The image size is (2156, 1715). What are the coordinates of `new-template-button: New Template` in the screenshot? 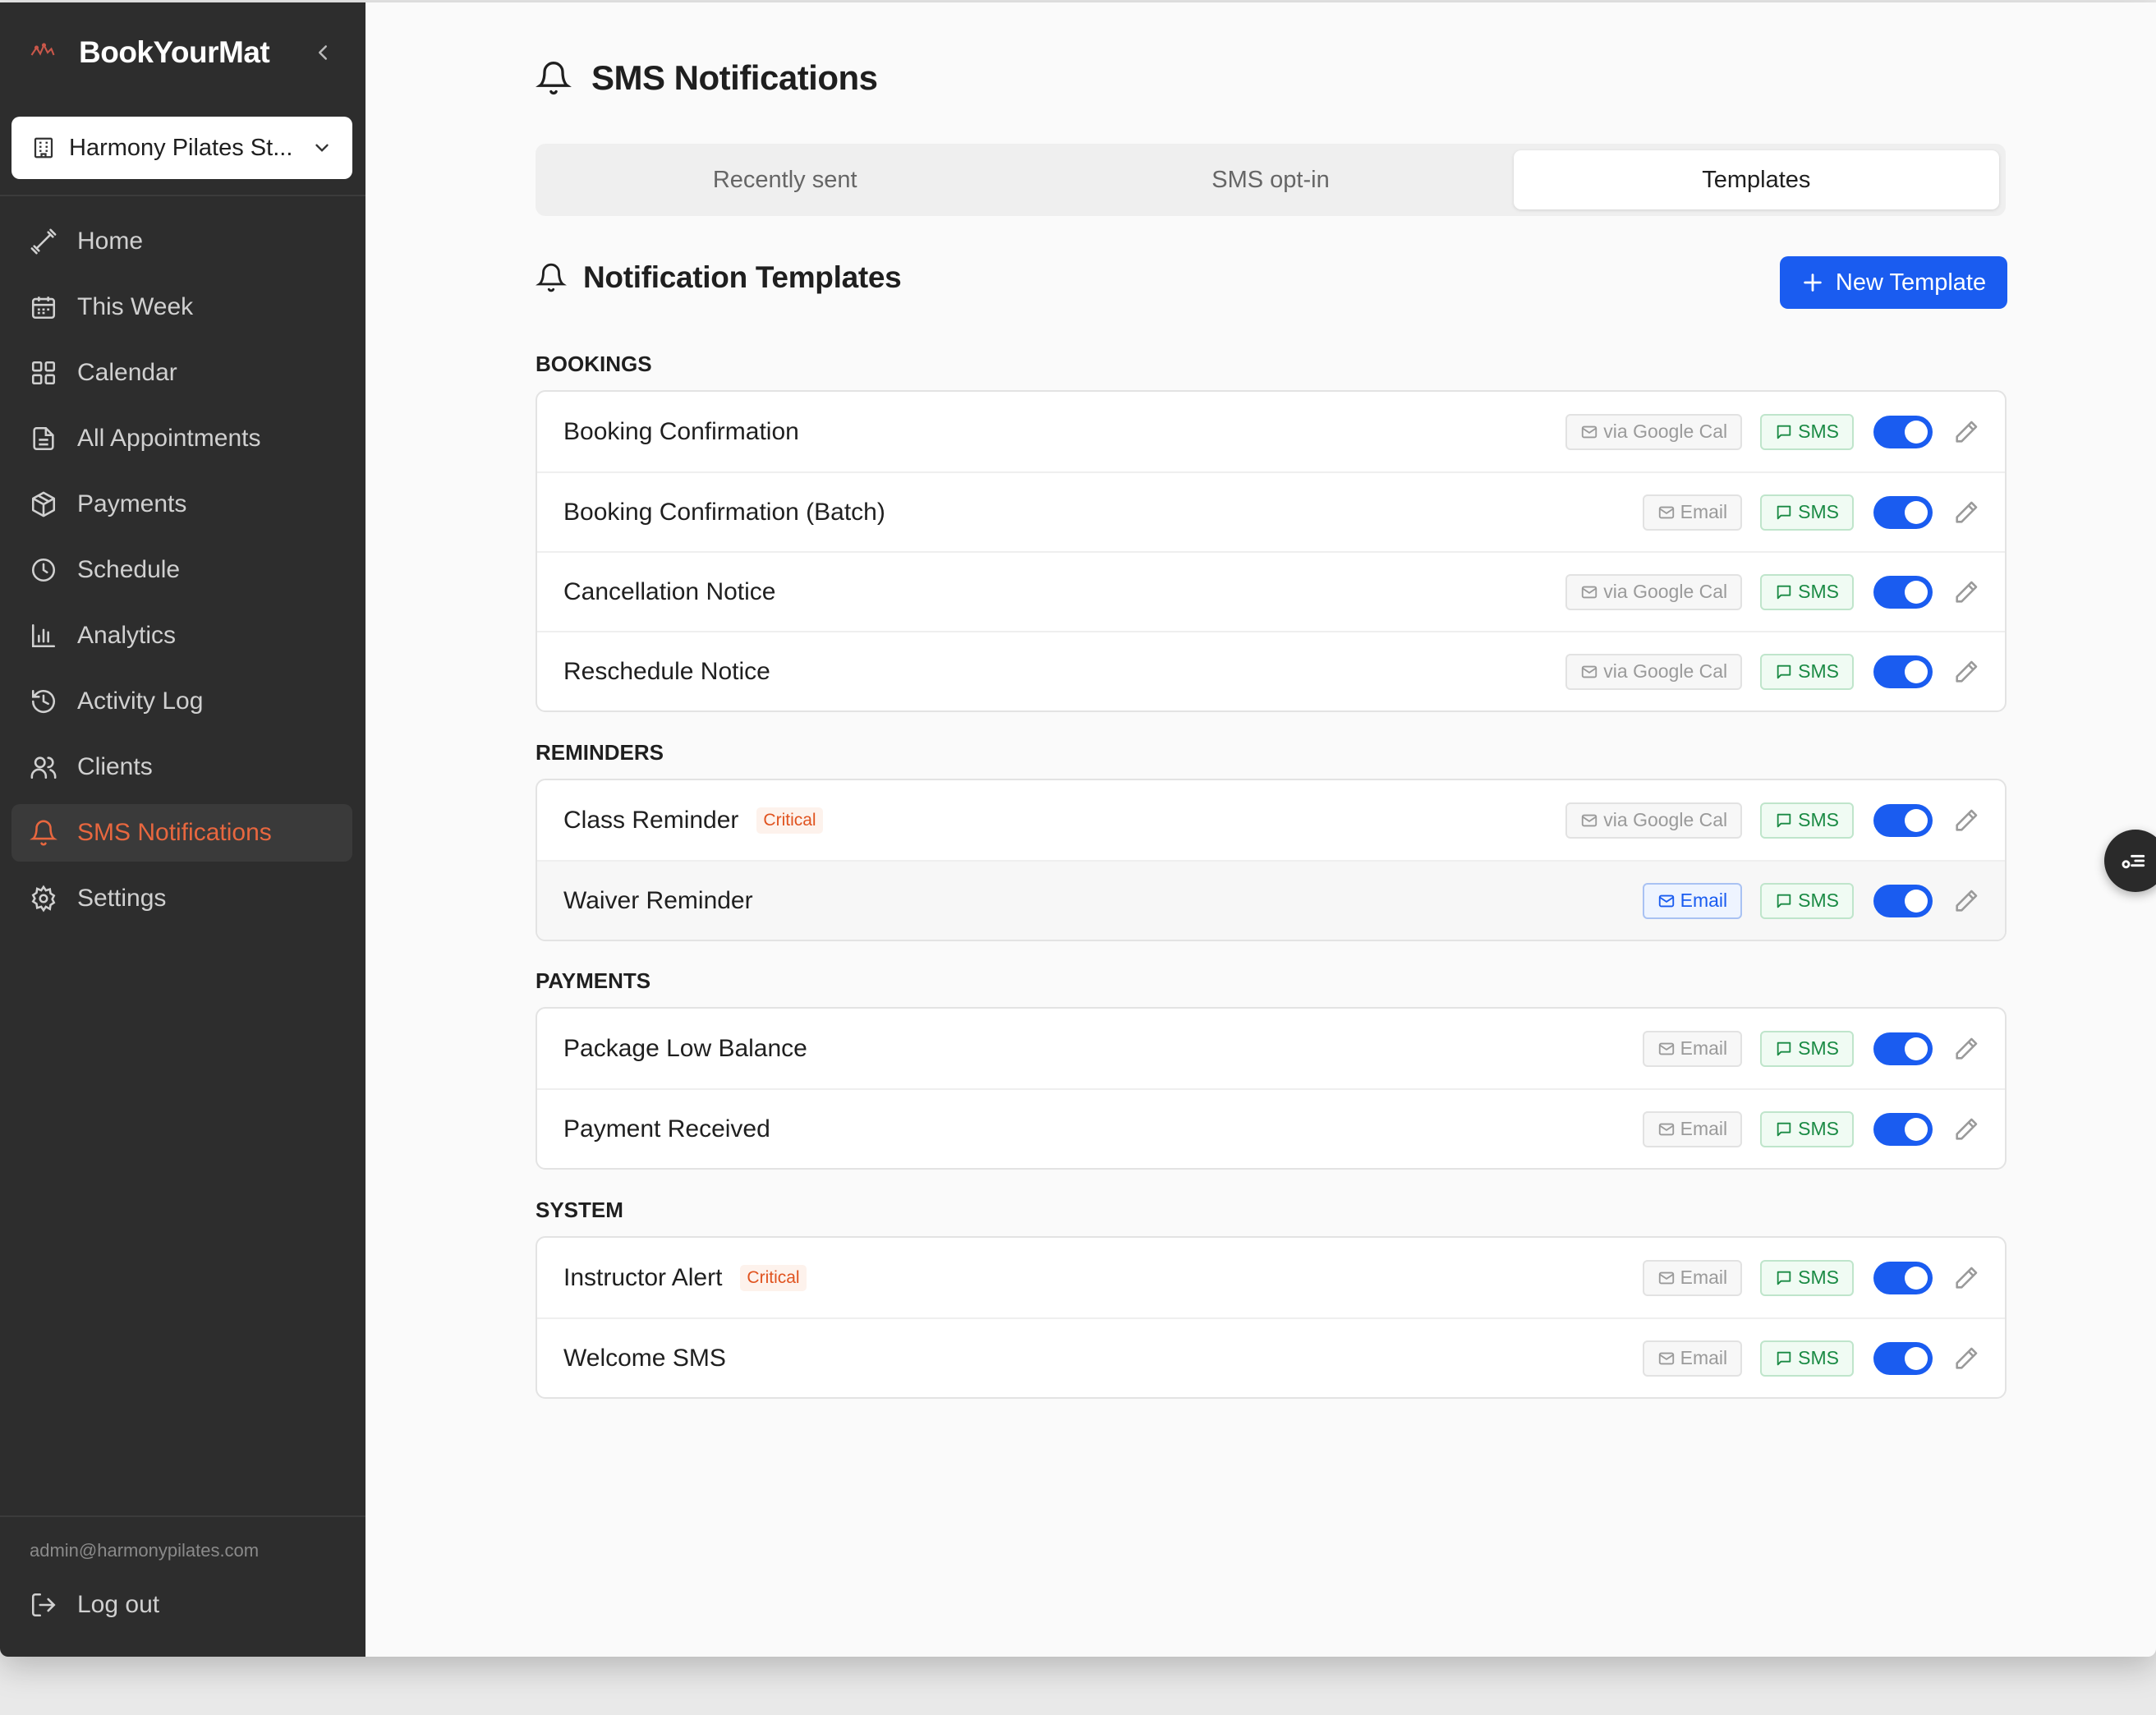 It's located at (1893, 282).